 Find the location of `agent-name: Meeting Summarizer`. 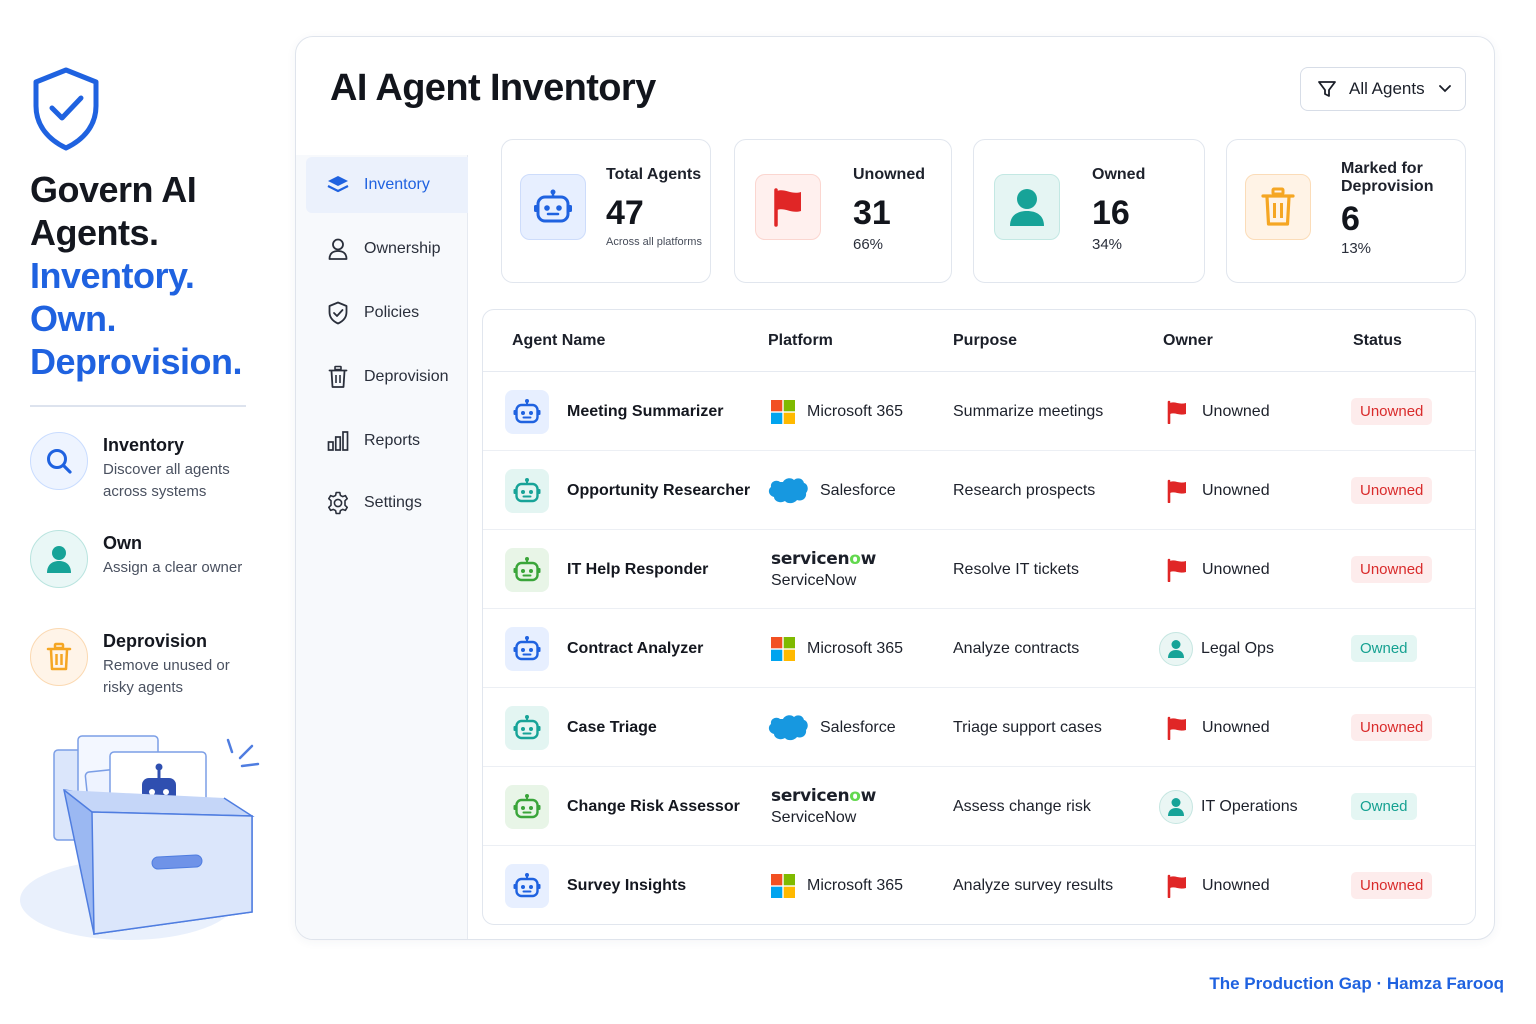

agent-name: Meeting Summarizer is located at coordinates (645, 412).